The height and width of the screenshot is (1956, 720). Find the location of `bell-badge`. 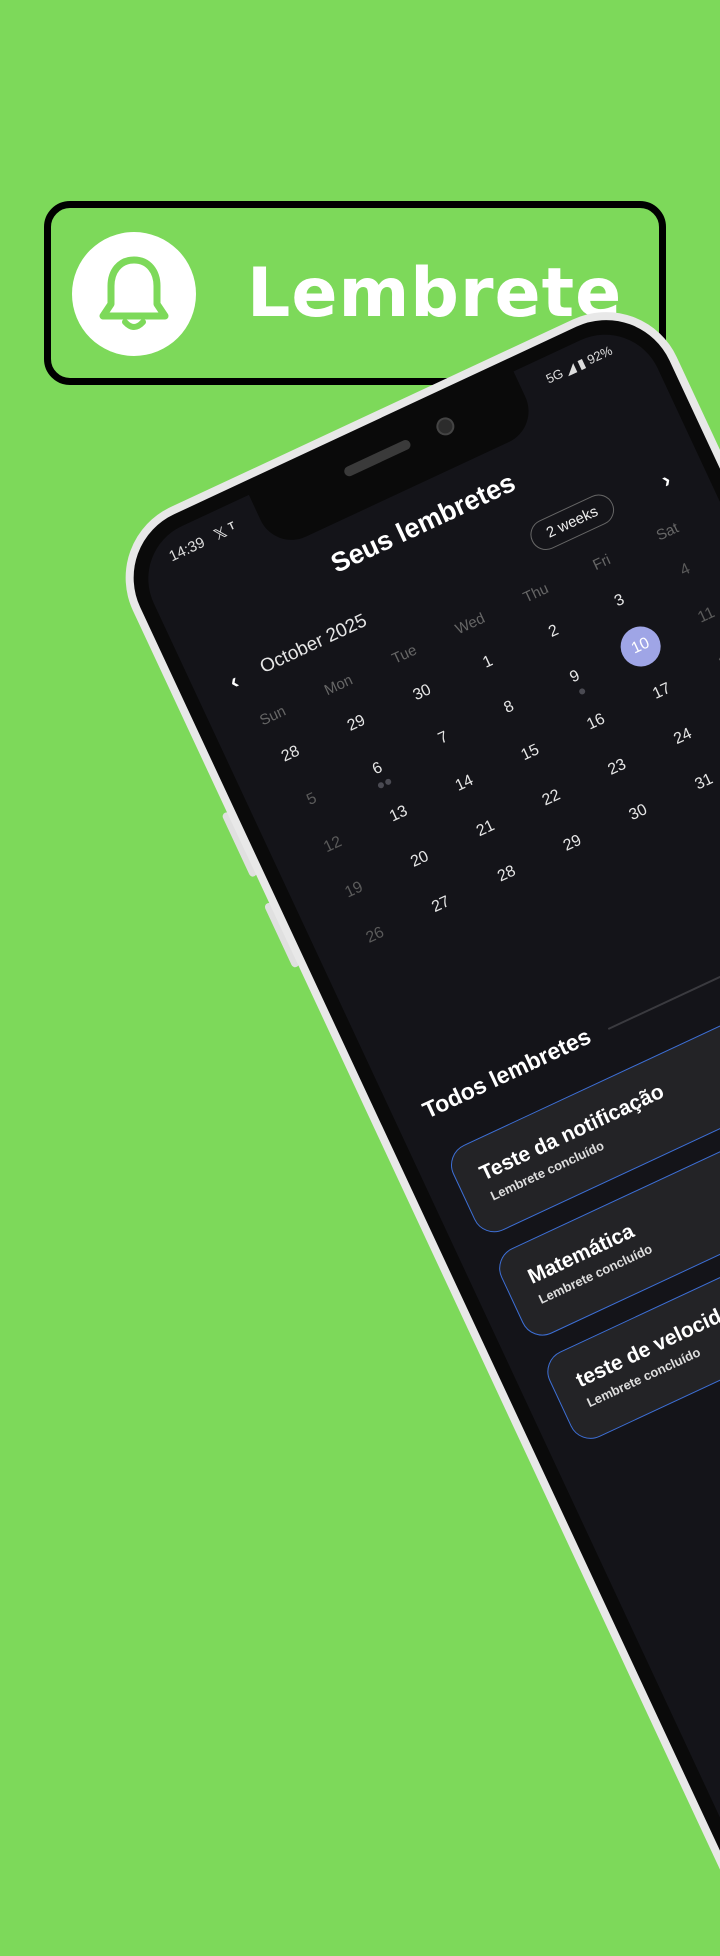

bell-badge is located at coordinates (134, 294).